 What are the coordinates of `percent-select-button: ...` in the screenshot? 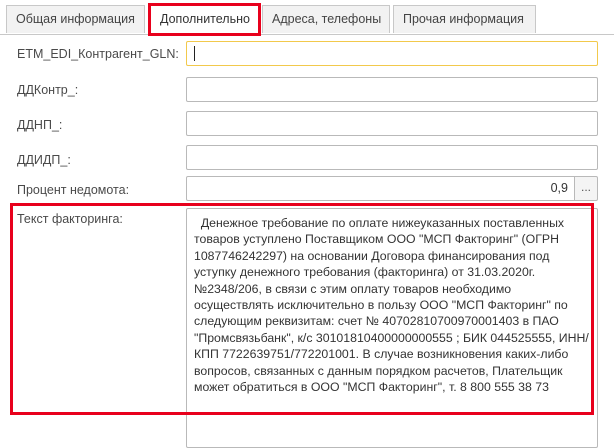 It's located at (586, 188).